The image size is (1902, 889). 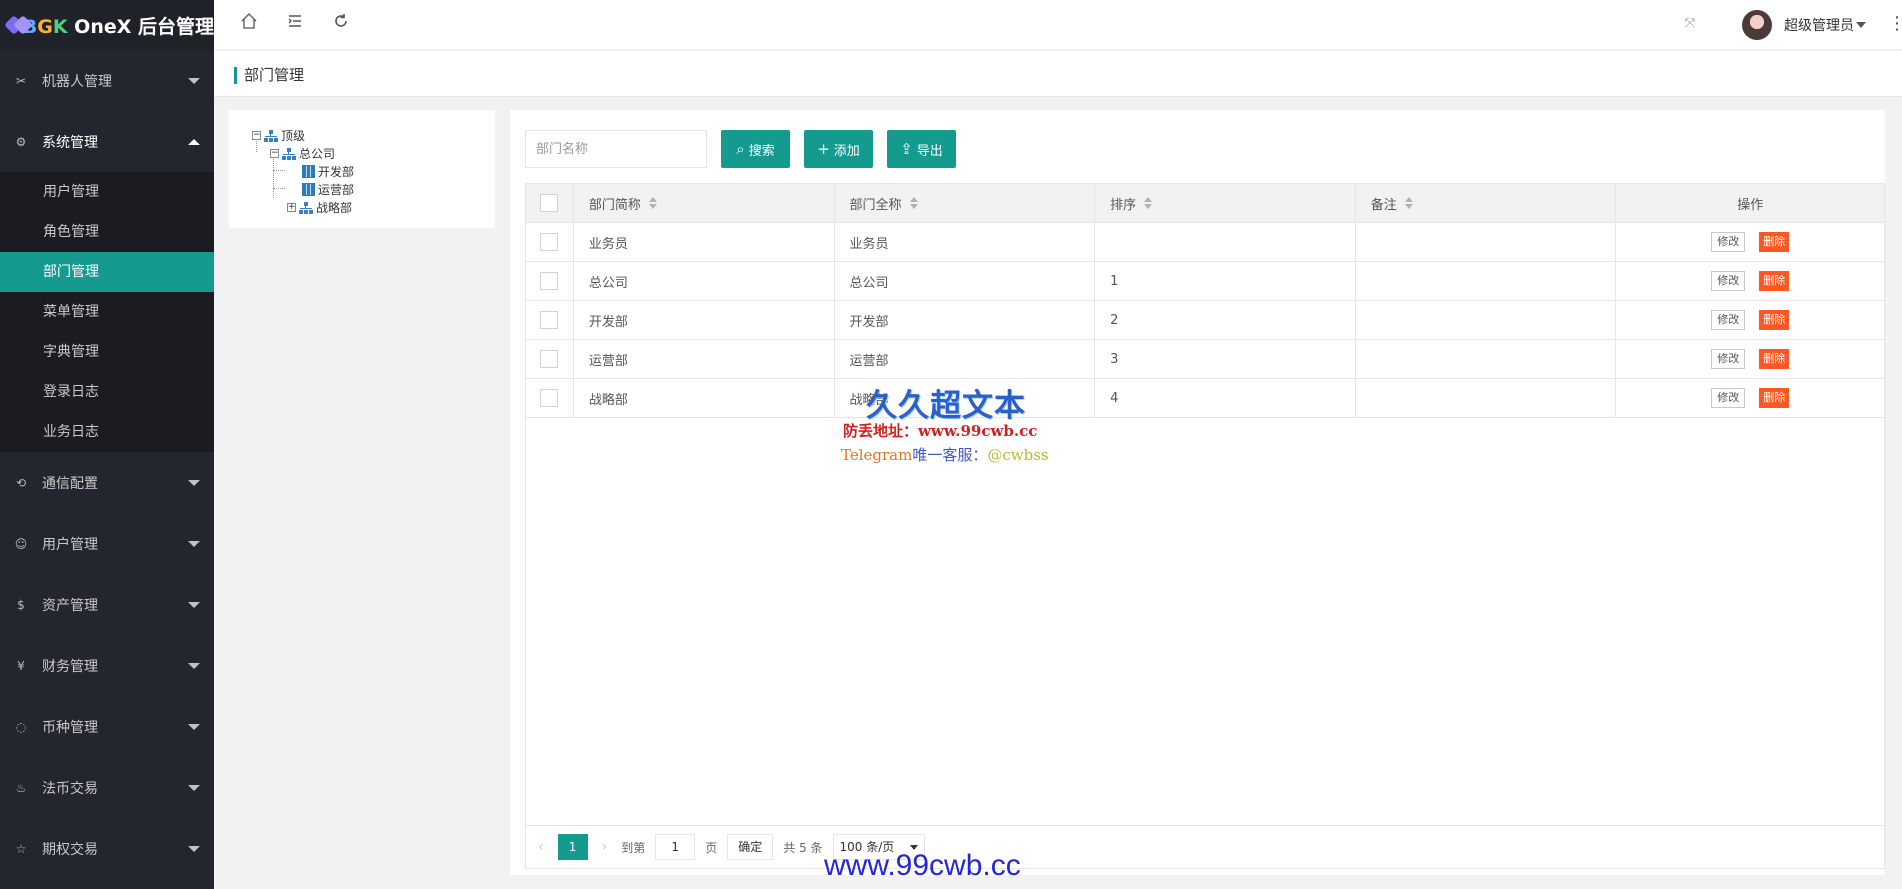 I want to click on cell-full-name: 业务员, so click(x=965, y=242).